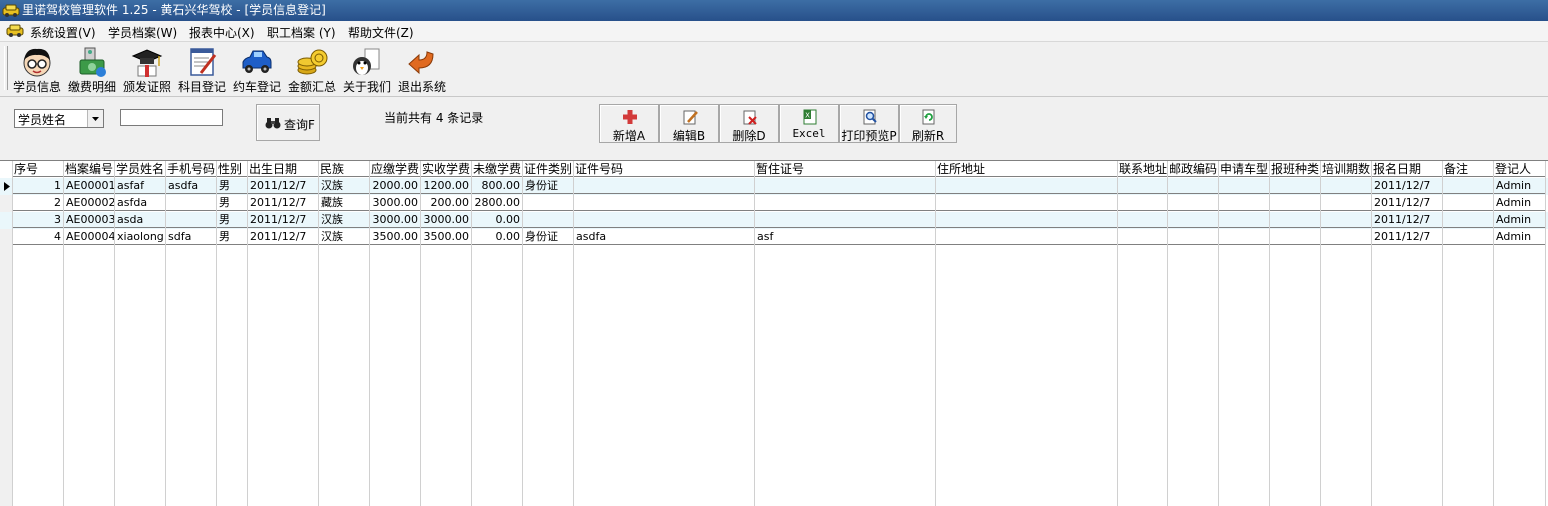 The image size is (1548, 506). What do you see at coordinates (38, 169) in the screenshot?
I see `column-header: 序号` at bounding box center [38, 169].